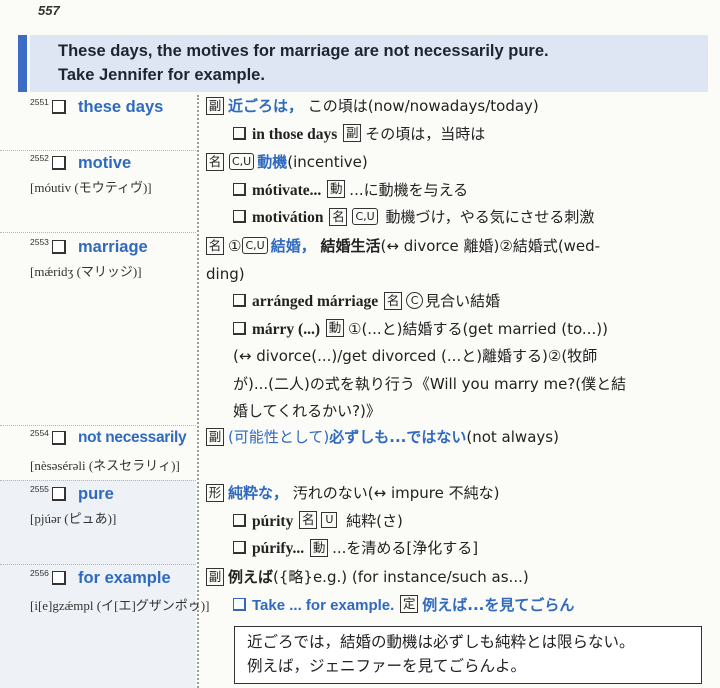  I want to click on pronunciation: [mǽridʒ (マリッジ)], so click(86, 271).